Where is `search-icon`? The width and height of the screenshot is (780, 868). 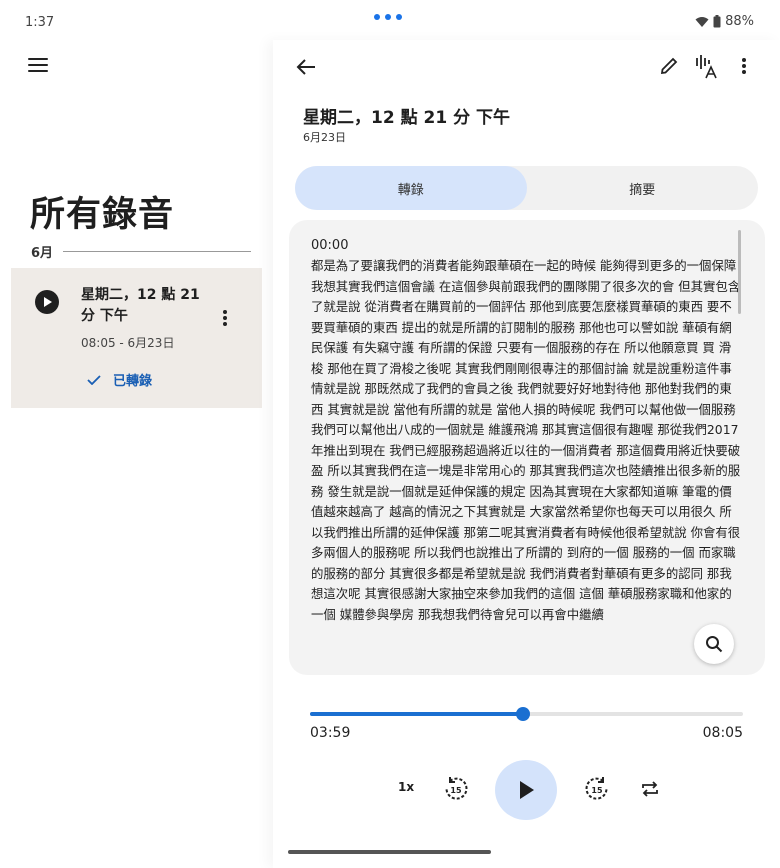 search-icon is located at coordinates (714, 644).